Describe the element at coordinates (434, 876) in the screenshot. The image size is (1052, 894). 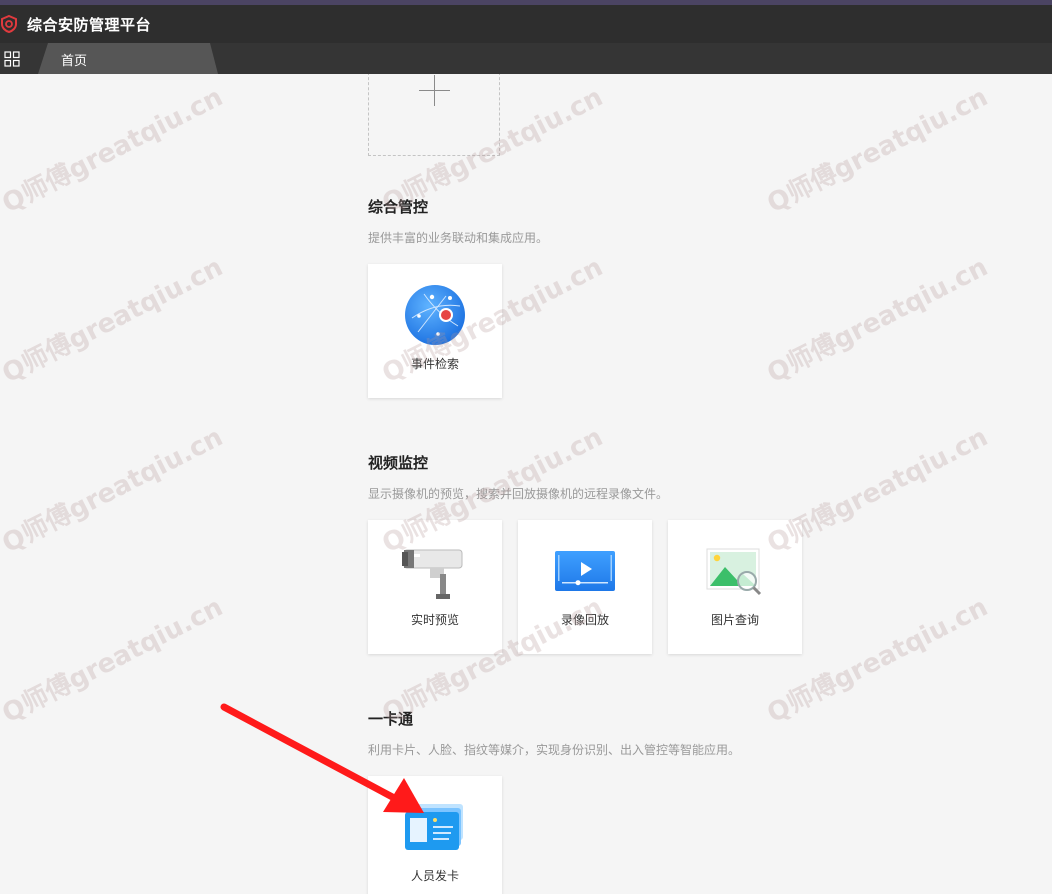
I see `app-card-label: 人员发卡` at that location.